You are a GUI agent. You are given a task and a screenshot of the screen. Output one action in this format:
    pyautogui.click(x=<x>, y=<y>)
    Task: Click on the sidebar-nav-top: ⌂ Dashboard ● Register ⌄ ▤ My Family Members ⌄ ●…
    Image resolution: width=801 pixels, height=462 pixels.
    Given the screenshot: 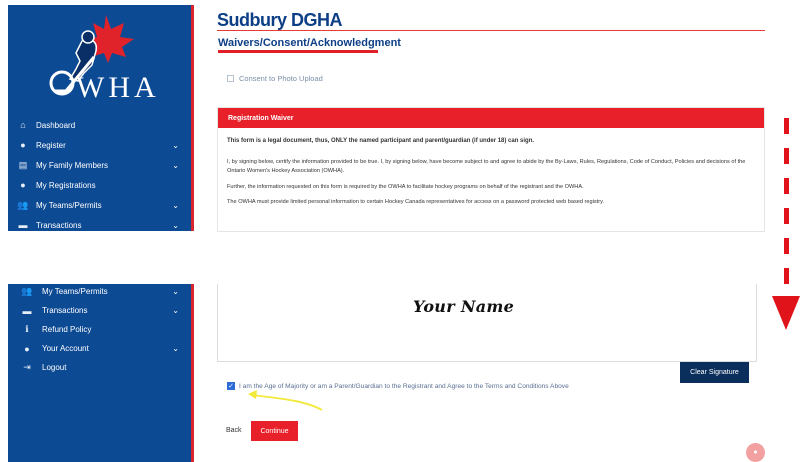 What is the action you would take?
    pyautogui.click(x=99, y=173)
    